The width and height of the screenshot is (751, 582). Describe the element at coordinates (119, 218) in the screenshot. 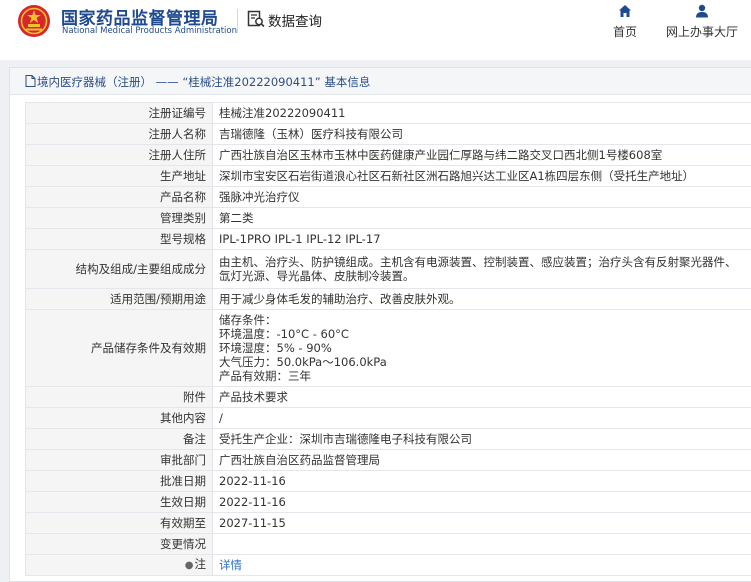

I see `field-label: 管理类别` at that location.